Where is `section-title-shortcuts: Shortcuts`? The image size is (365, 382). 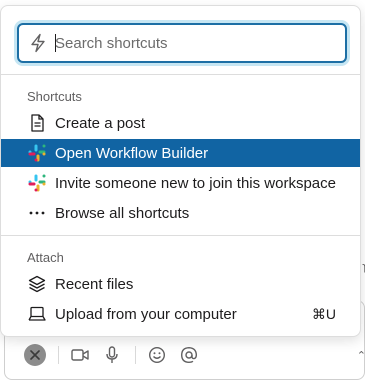
section-title-shortcuts: Shortcuts is located at coordinates (54, 96).